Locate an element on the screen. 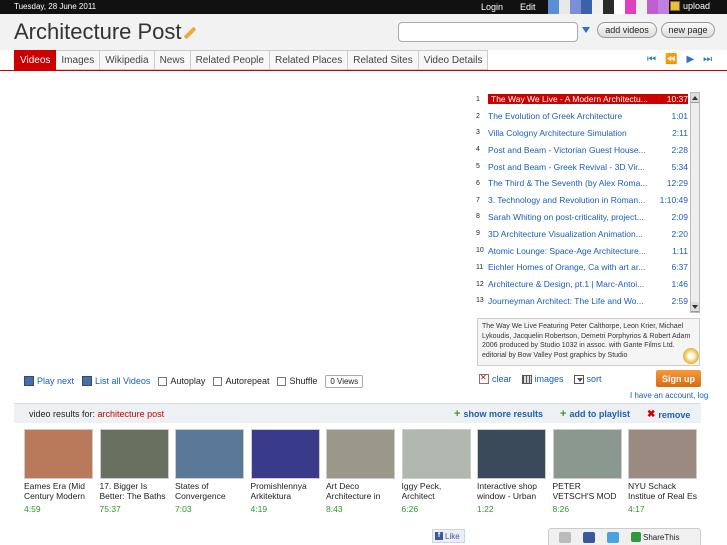  playlist-scrollbar is located at coordinates (695, 202).